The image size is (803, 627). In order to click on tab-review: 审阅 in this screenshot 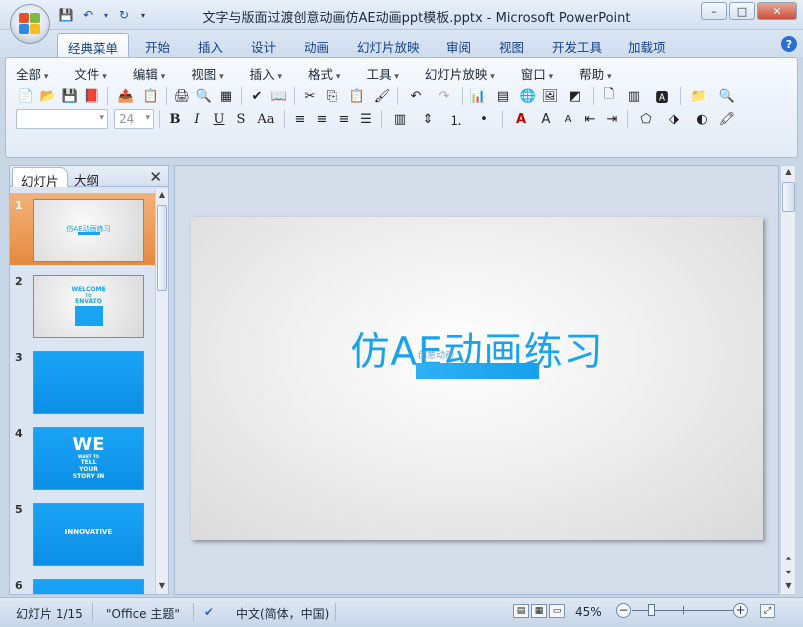, I will do `click(458, 45)`.